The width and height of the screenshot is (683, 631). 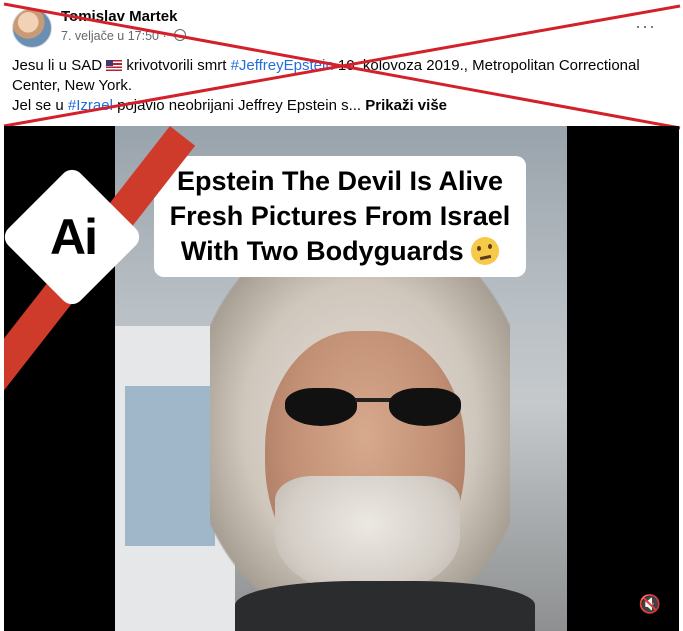 What do you see at coordinates (170, 466) in the screenshot?
I see `background-window` at bounding box center [170, 466].